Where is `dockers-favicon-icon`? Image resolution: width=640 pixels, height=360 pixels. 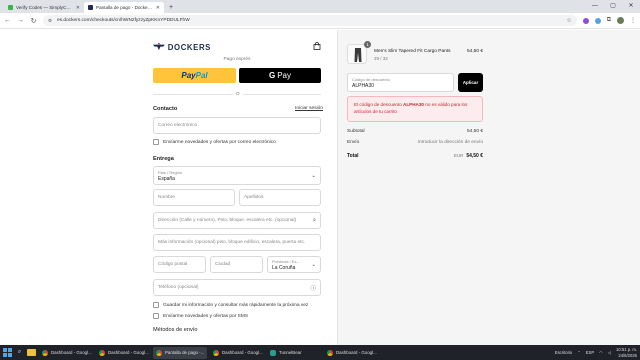 dockers-favicon-icon is located at coordinates (90, 7).